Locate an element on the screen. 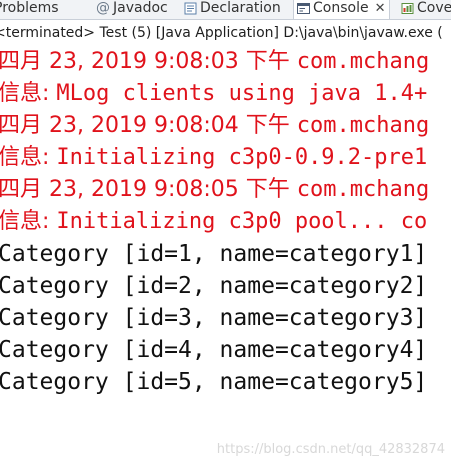 This screenshot has height=465, width=451. output-text: Category [id=4, name=category4] is located at coordinates (214, 350).